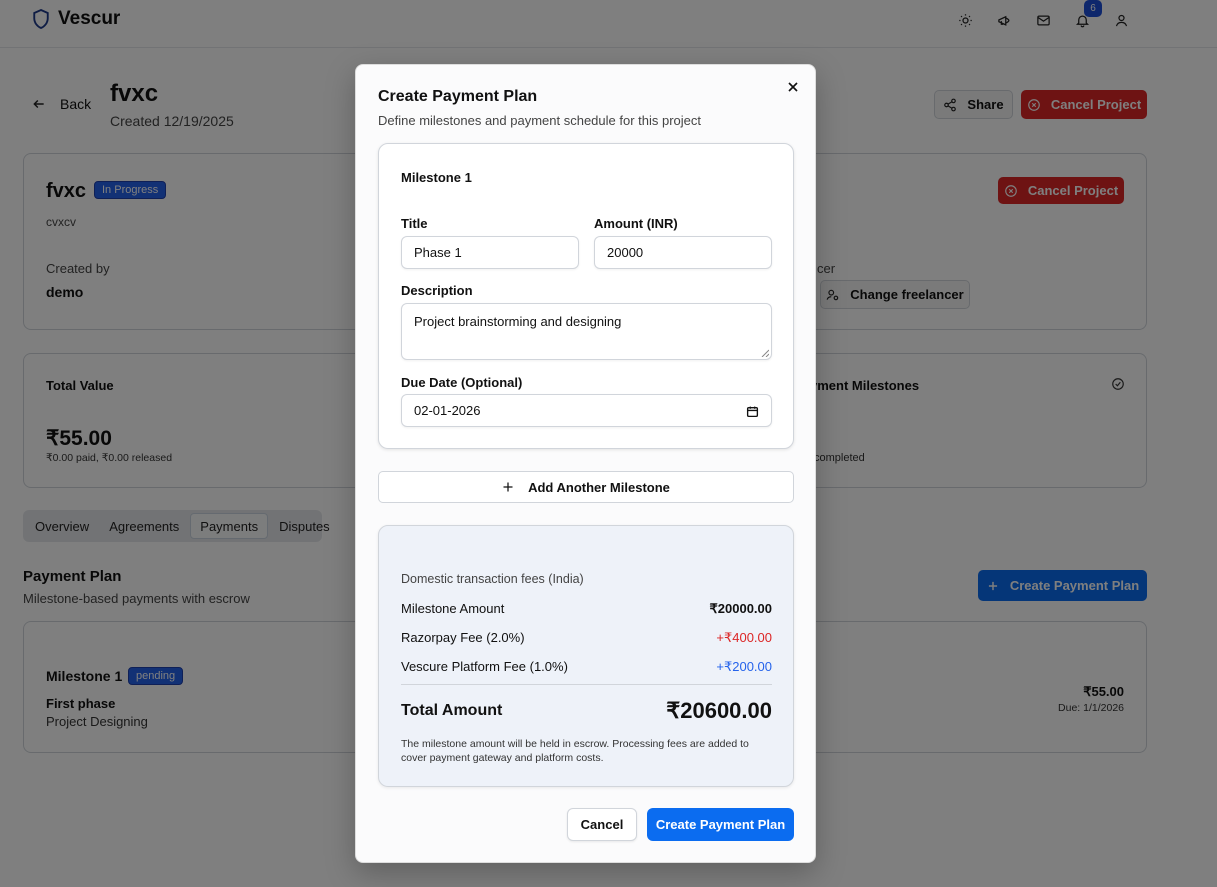 This screenshot has width=1217, height=887. Describe the element at coordinates (683, 252) in the screenshot. I see `amount-input: 20000` at that location.